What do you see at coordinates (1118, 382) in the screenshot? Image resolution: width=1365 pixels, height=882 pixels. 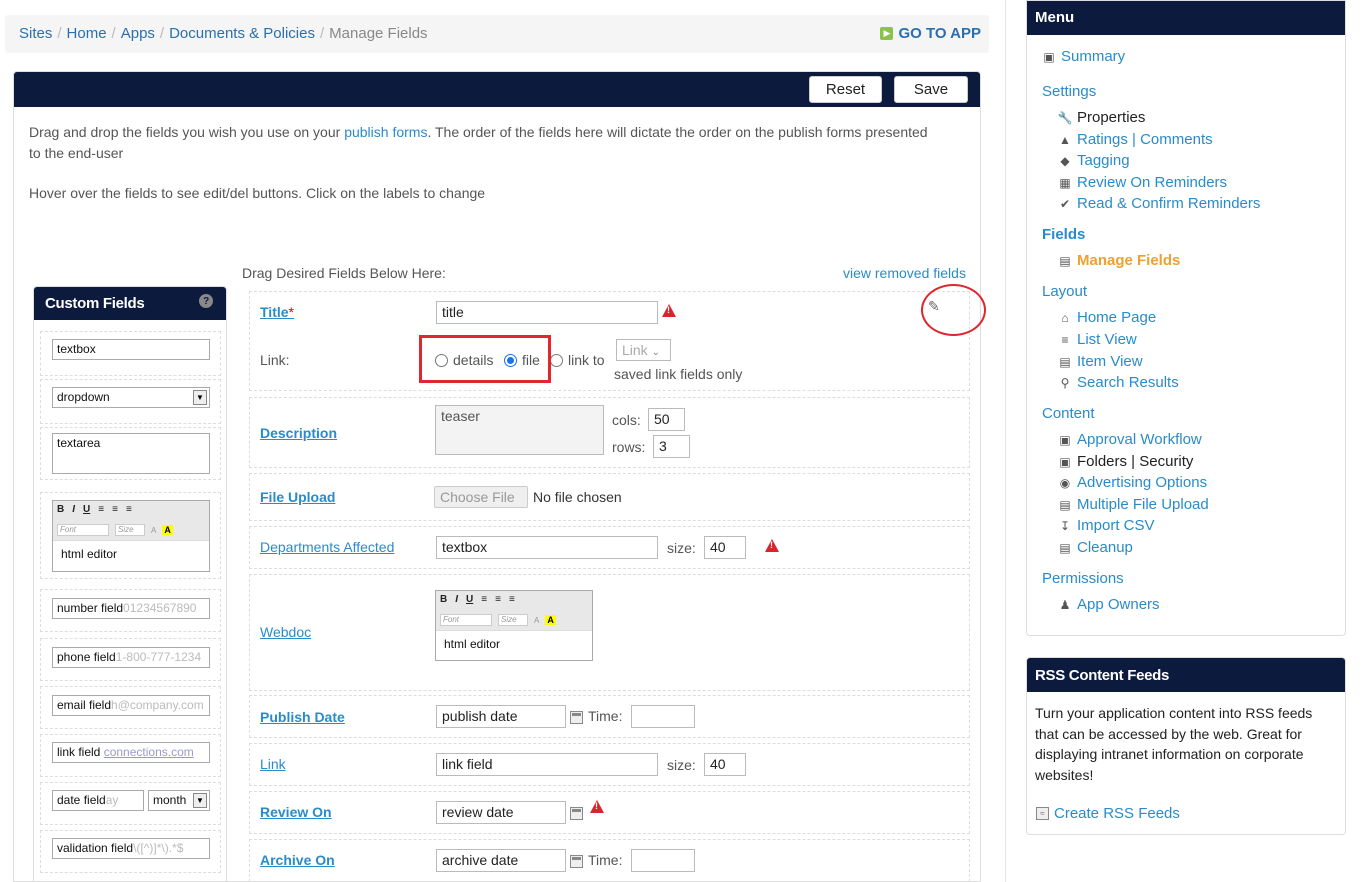 I see `menu-search-results: ⚲ Search Results` at bounding box center [1118, 382].